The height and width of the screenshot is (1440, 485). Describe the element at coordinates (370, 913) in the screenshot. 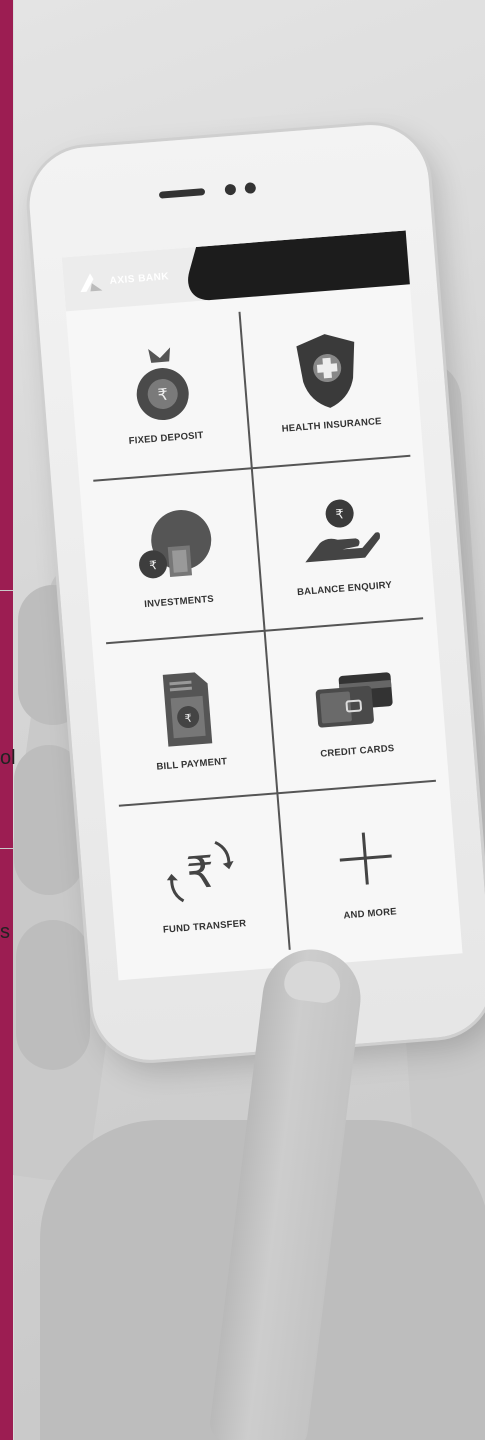

I see `tile-label: AND MORE` at that location.